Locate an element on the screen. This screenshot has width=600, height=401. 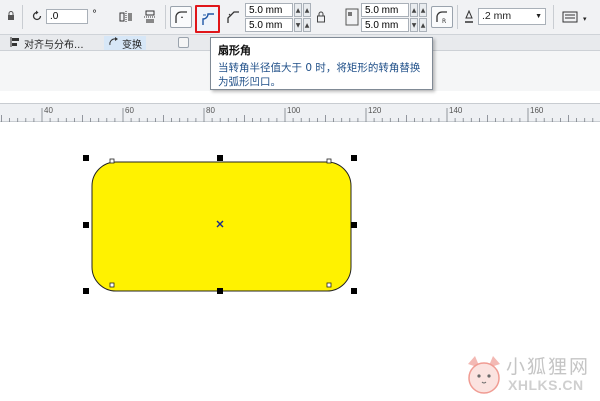
ruler-label: 100 is located at coordinates (294, 110).